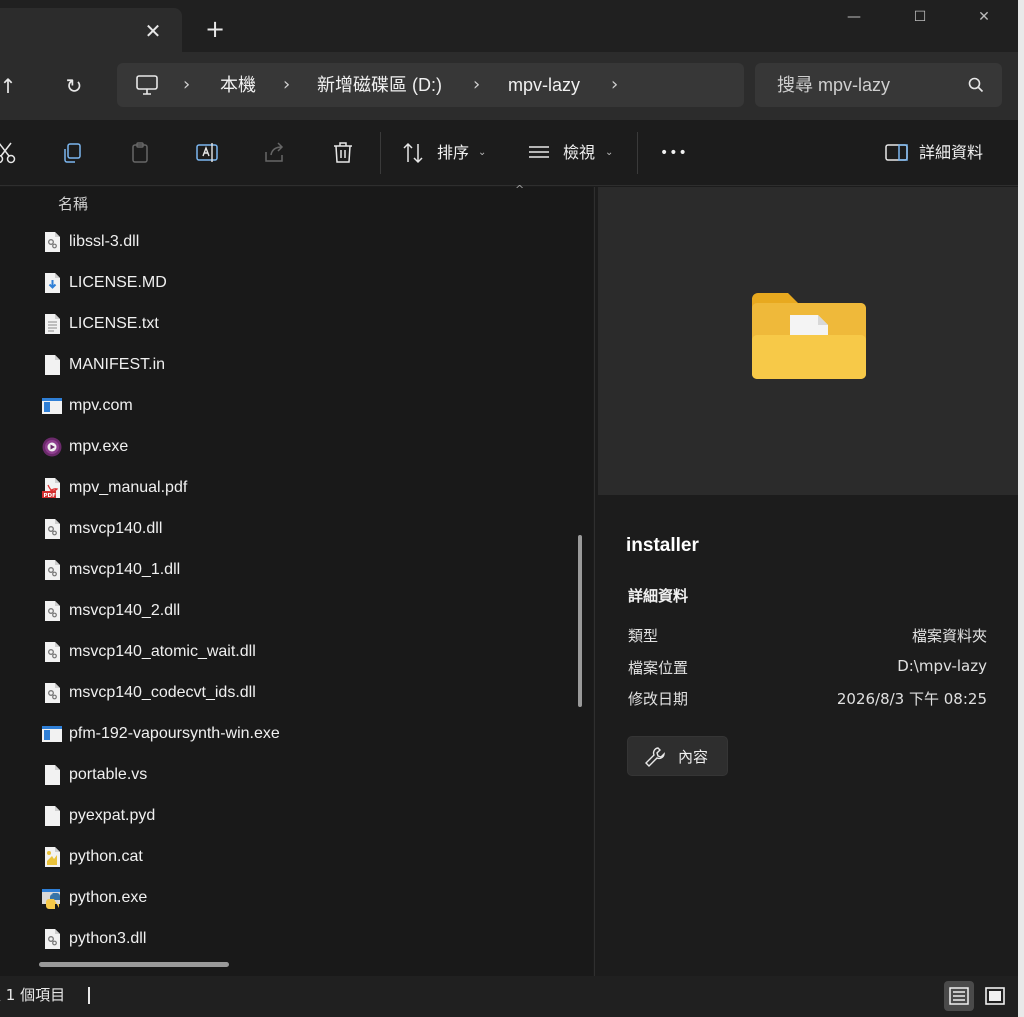 Image resolution: width=1024 pixels, height=1017 pixels. I want to click on file-name: msvcp140.dll, so click(116, 528).